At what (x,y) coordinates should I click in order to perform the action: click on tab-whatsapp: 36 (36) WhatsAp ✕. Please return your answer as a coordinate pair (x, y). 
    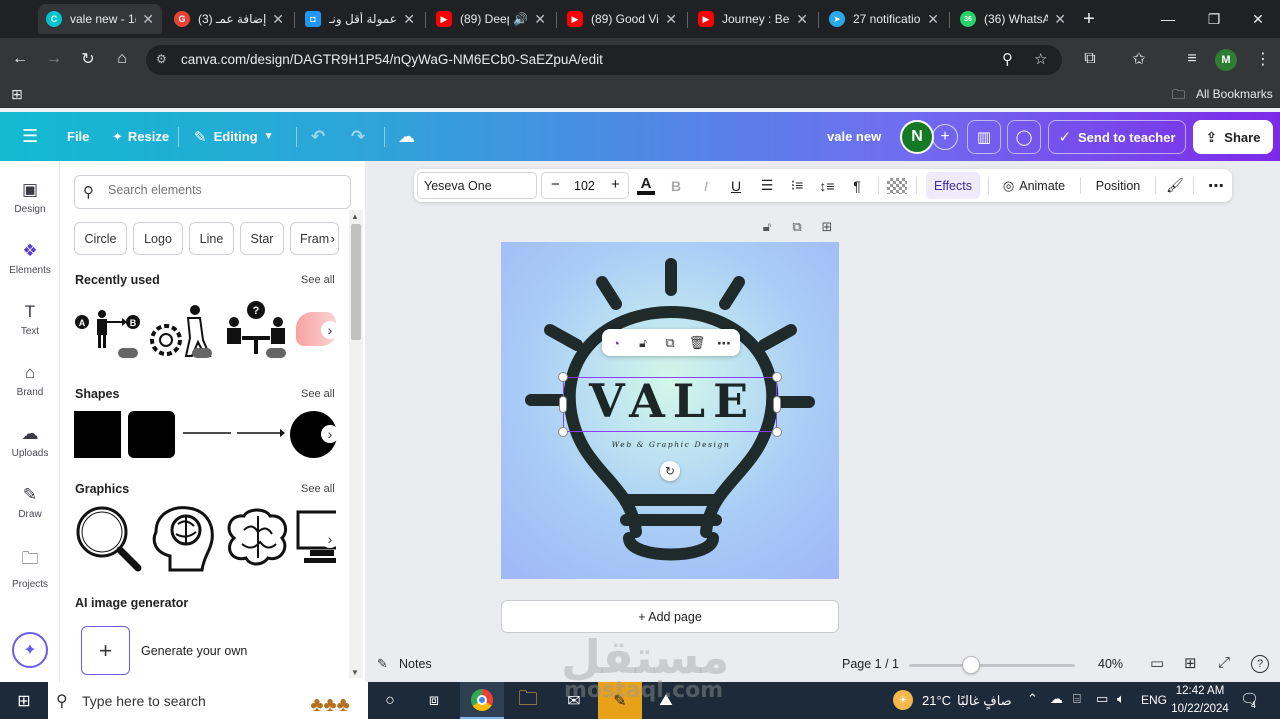
    Looking at the image, I should click on (1013, 19).